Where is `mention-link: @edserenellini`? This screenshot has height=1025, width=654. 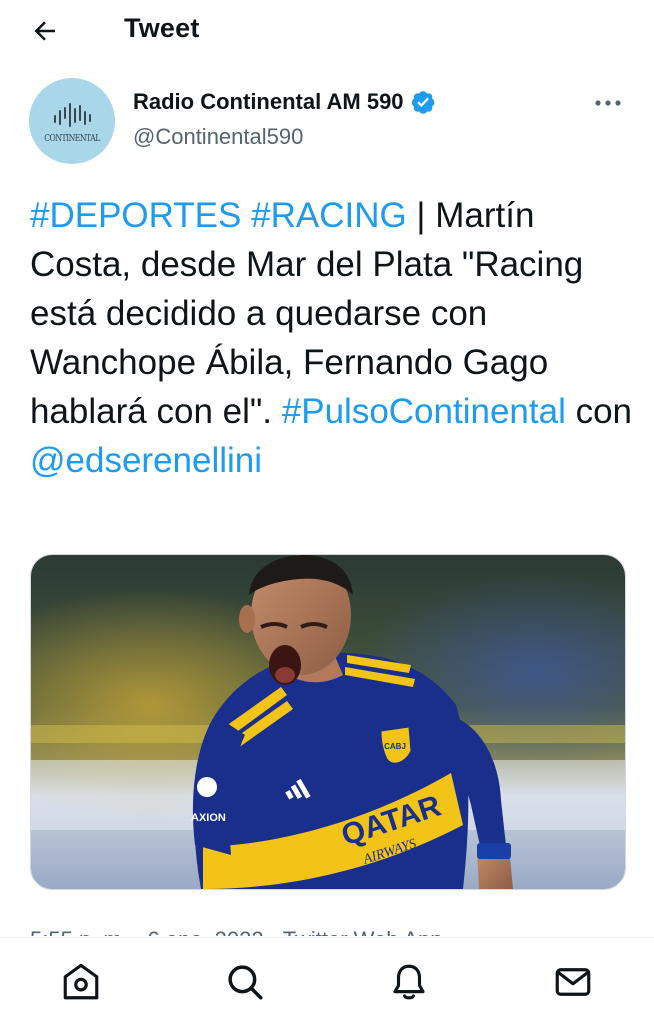
mention-link: @edserenellini is located at coordinates (146, 460).